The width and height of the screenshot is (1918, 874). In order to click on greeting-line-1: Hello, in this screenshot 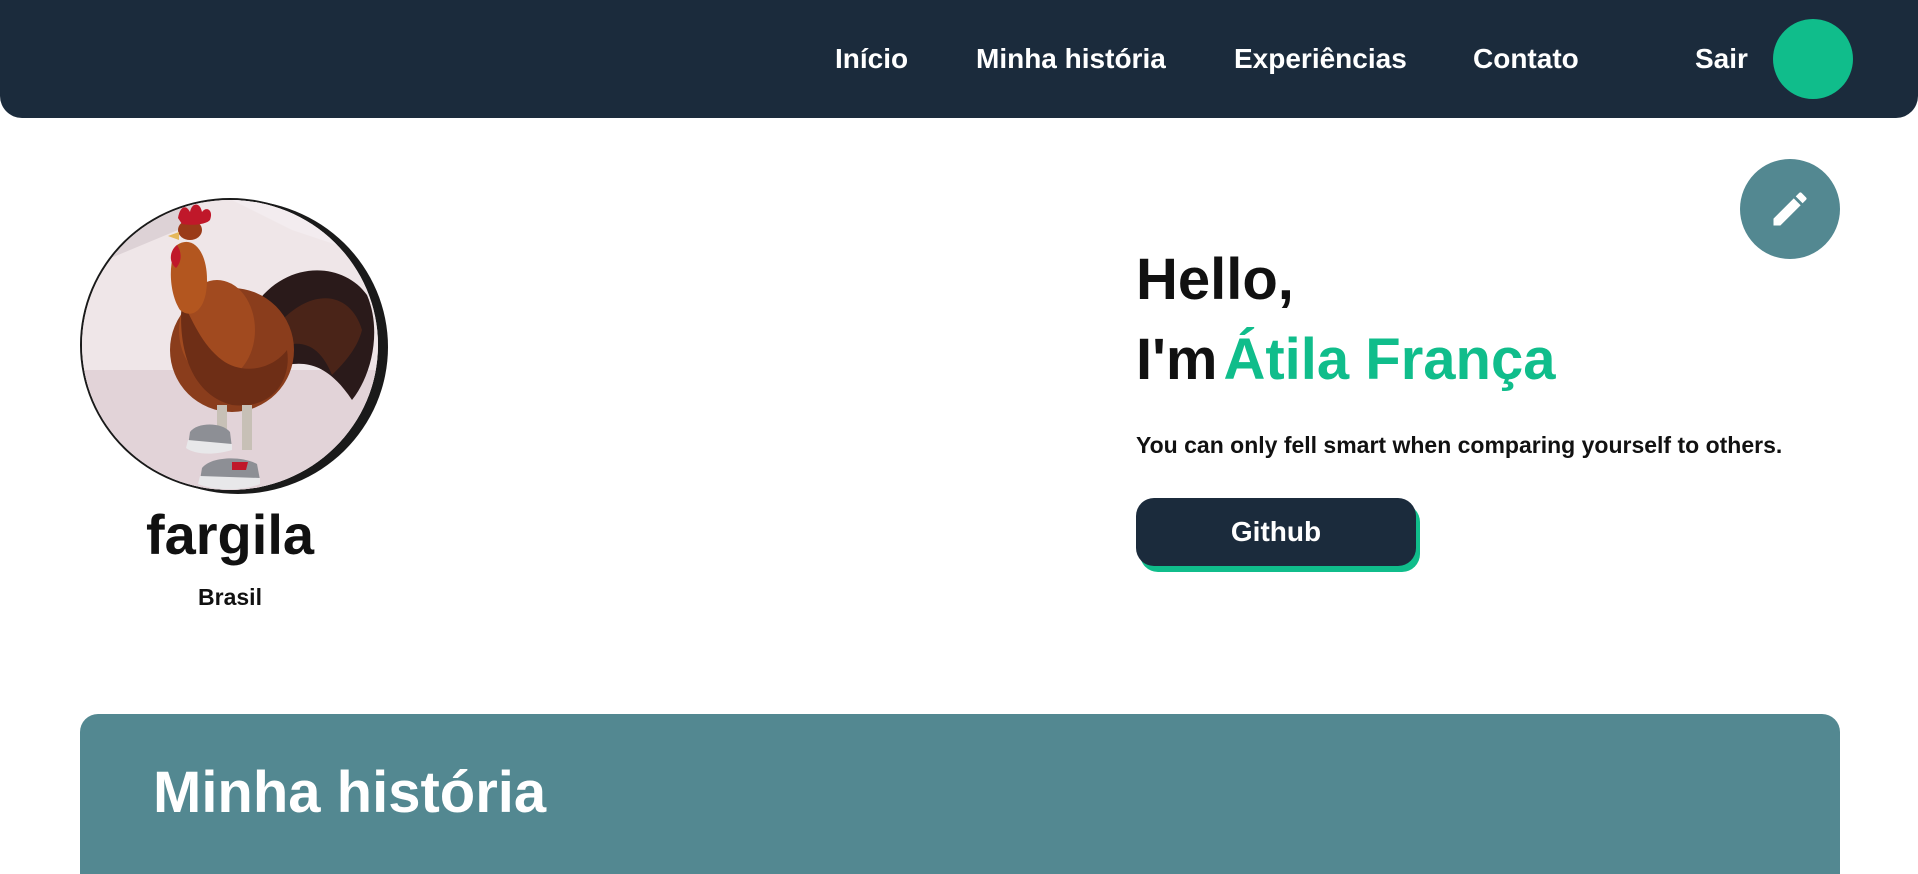, I will do `click(1215, 279)`.